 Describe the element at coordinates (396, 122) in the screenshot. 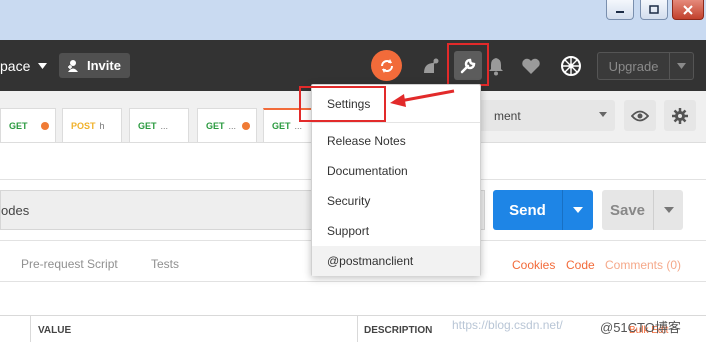

I see `menu-divider` at that location.